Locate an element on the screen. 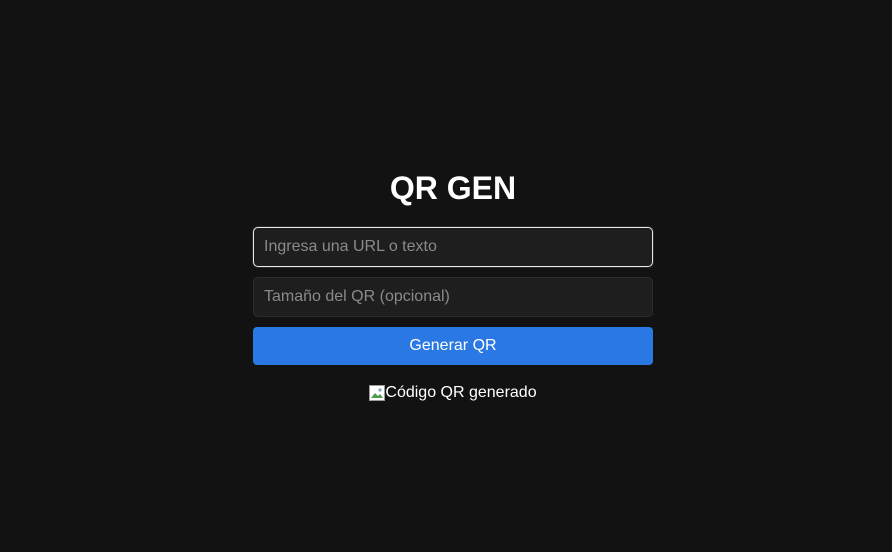  qr-image-placeholder: Código QR generado is located at coordinates (453, 393).